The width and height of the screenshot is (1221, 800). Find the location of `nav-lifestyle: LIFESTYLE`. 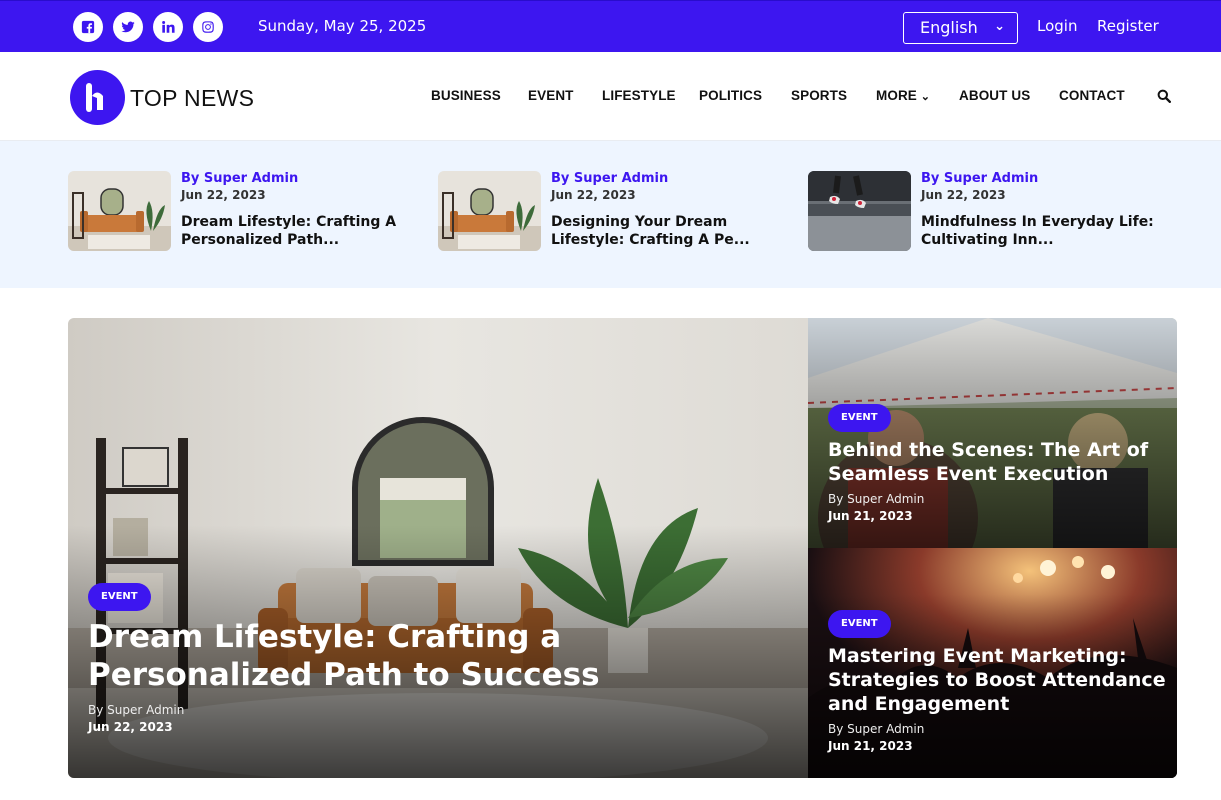

nav-lifestyle: LIFESTYLE is located at coordinates (639, 95).